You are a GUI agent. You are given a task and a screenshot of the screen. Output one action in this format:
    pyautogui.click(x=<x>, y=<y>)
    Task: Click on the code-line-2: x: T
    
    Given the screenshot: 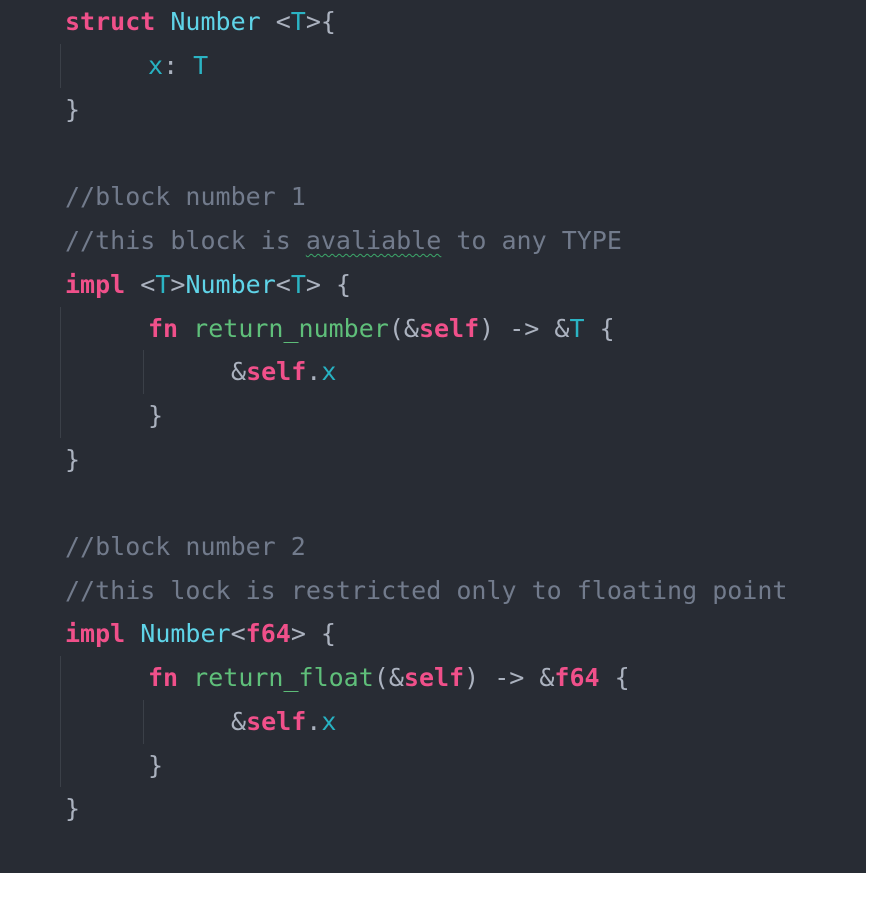 What is the action you would take?
    pyautogui.click(x=178, y=66)
    